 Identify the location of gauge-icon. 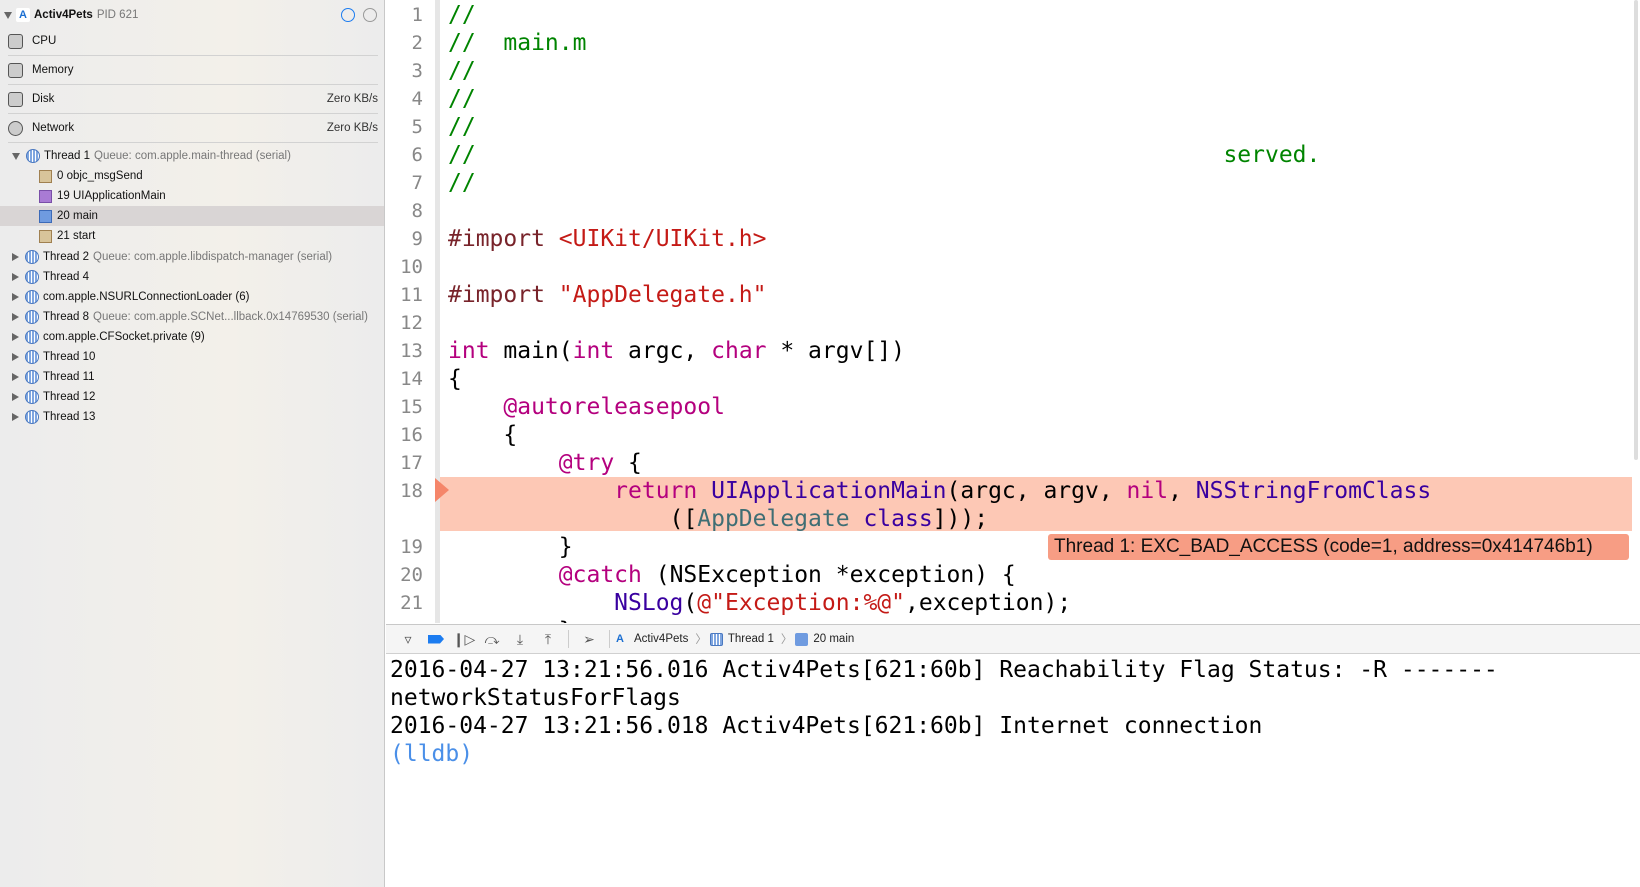
(348, 15).